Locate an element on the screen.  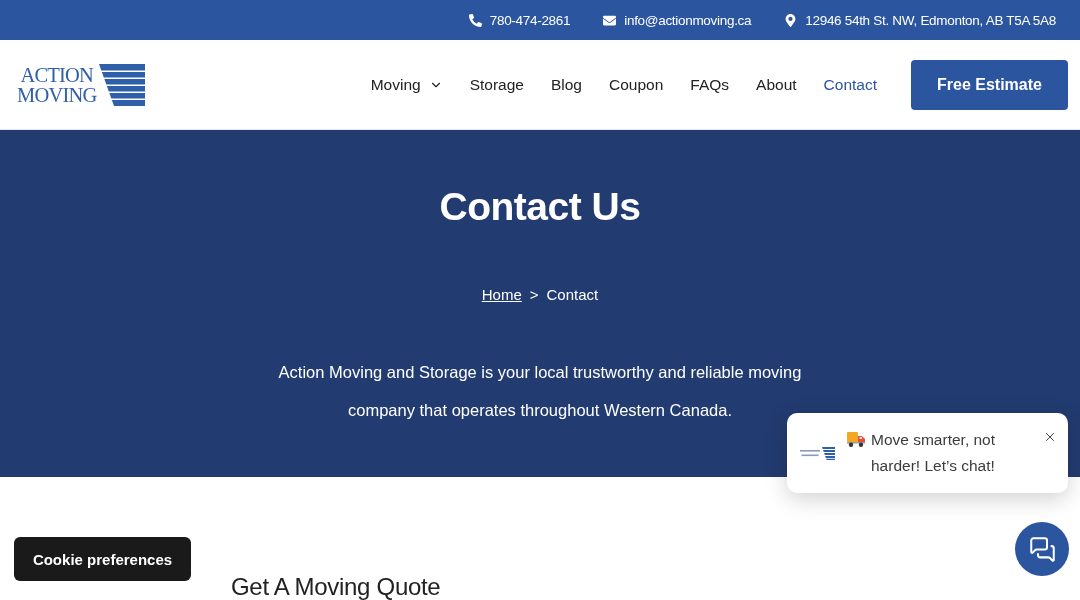
address-link: 12946 54th St. NW, Edmonton, AB T5A 5A8 is located at coordinates (920, 20).